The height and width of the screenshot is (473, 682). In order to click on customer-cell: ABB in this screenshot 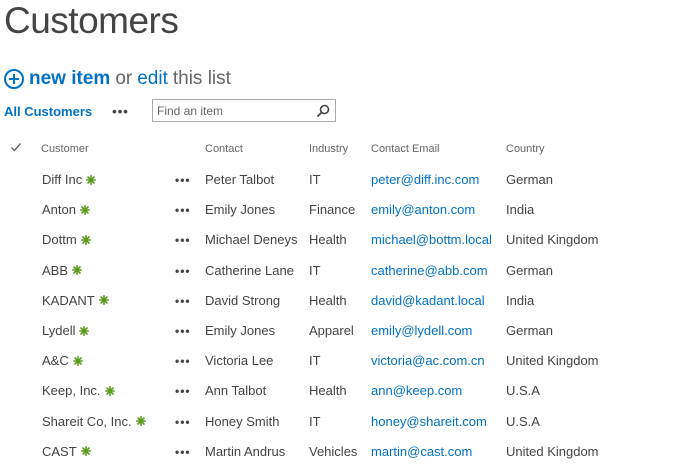, I will do `click(62, 271)`.